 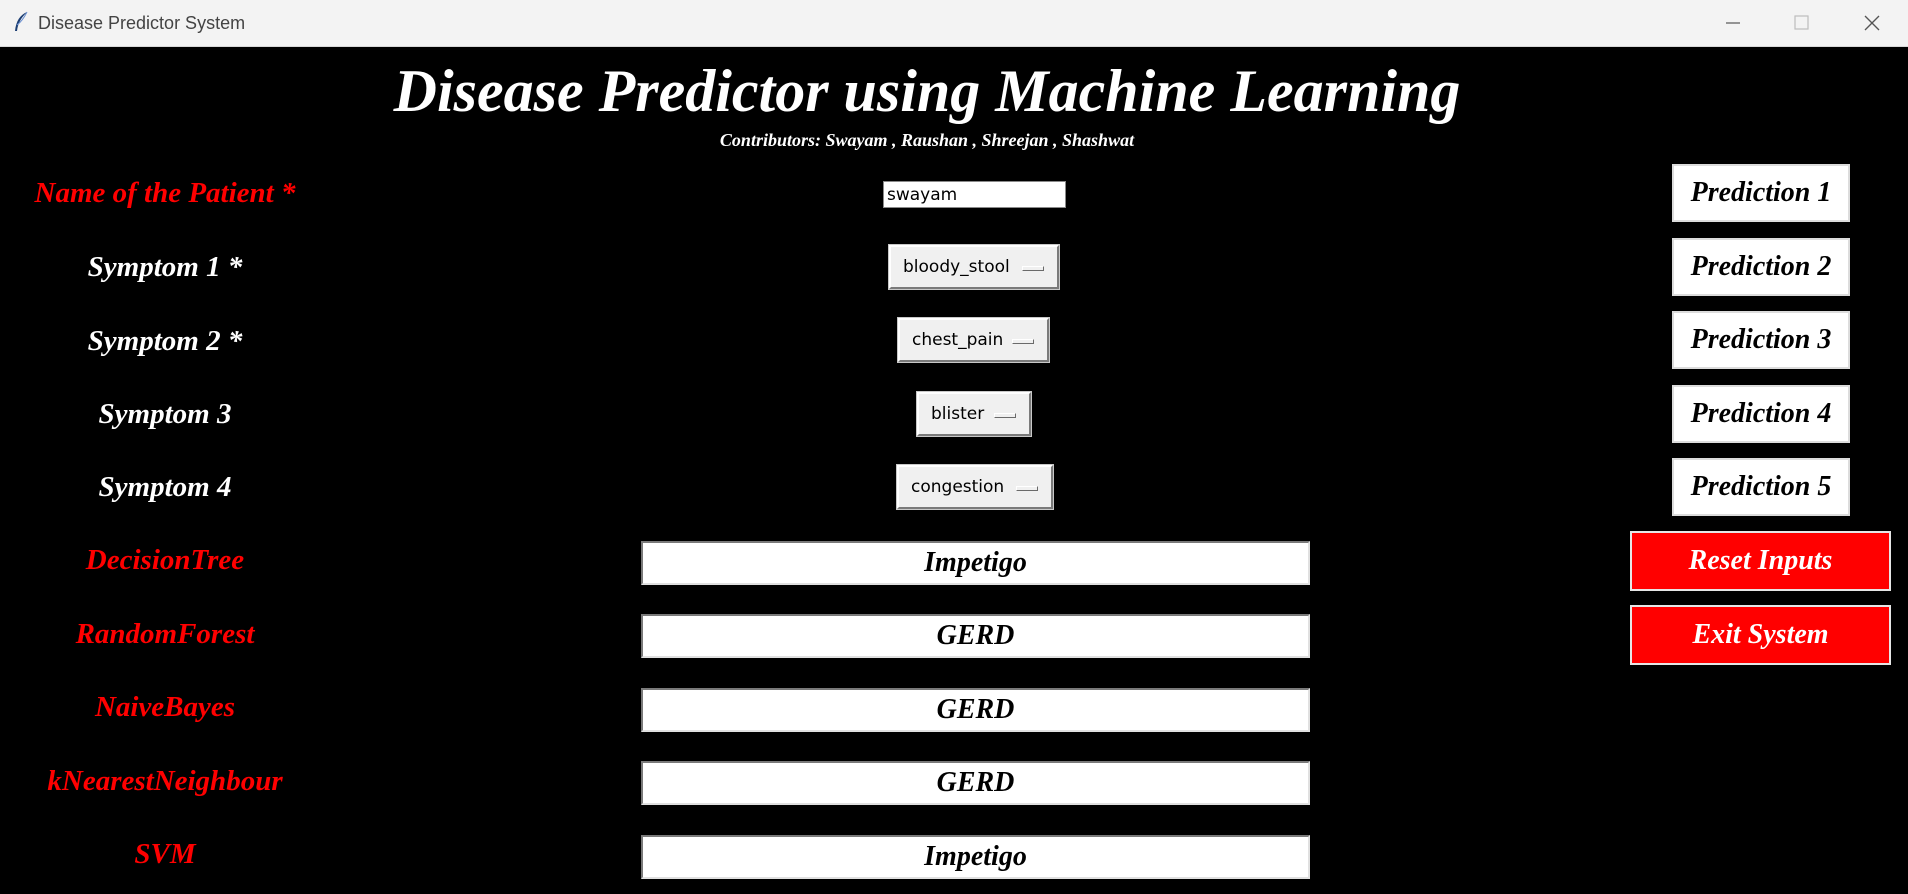 I want to click on app-heading: Disease Predictor using Machine Learning, so click(x=927, y=91).